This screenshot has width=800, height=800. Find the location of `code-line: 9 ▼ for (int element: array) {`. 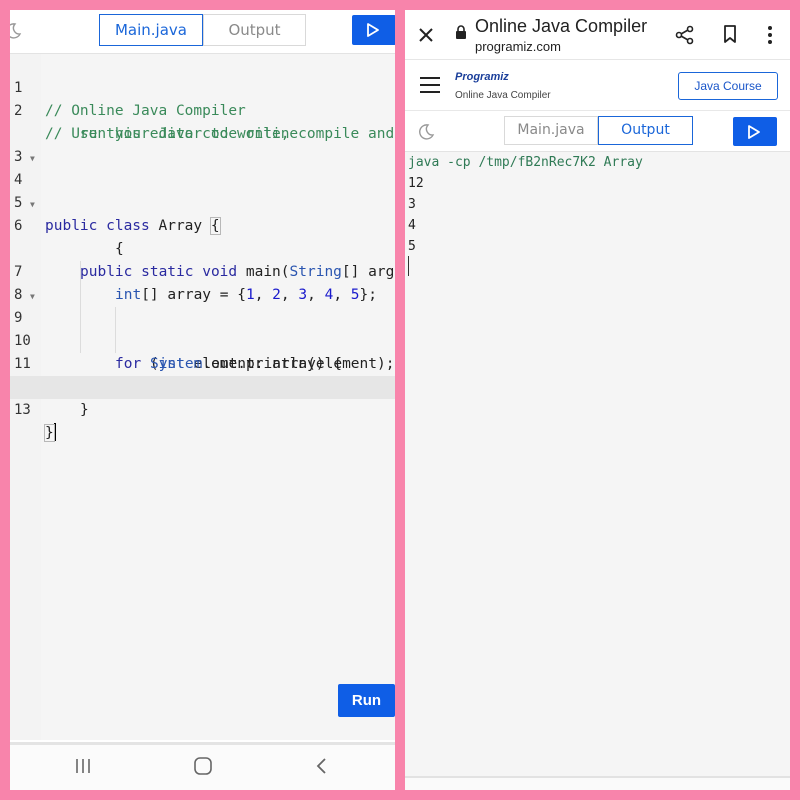

code-line: 9 ▼ for (int element: array) { is located at coordinates (202, 328).